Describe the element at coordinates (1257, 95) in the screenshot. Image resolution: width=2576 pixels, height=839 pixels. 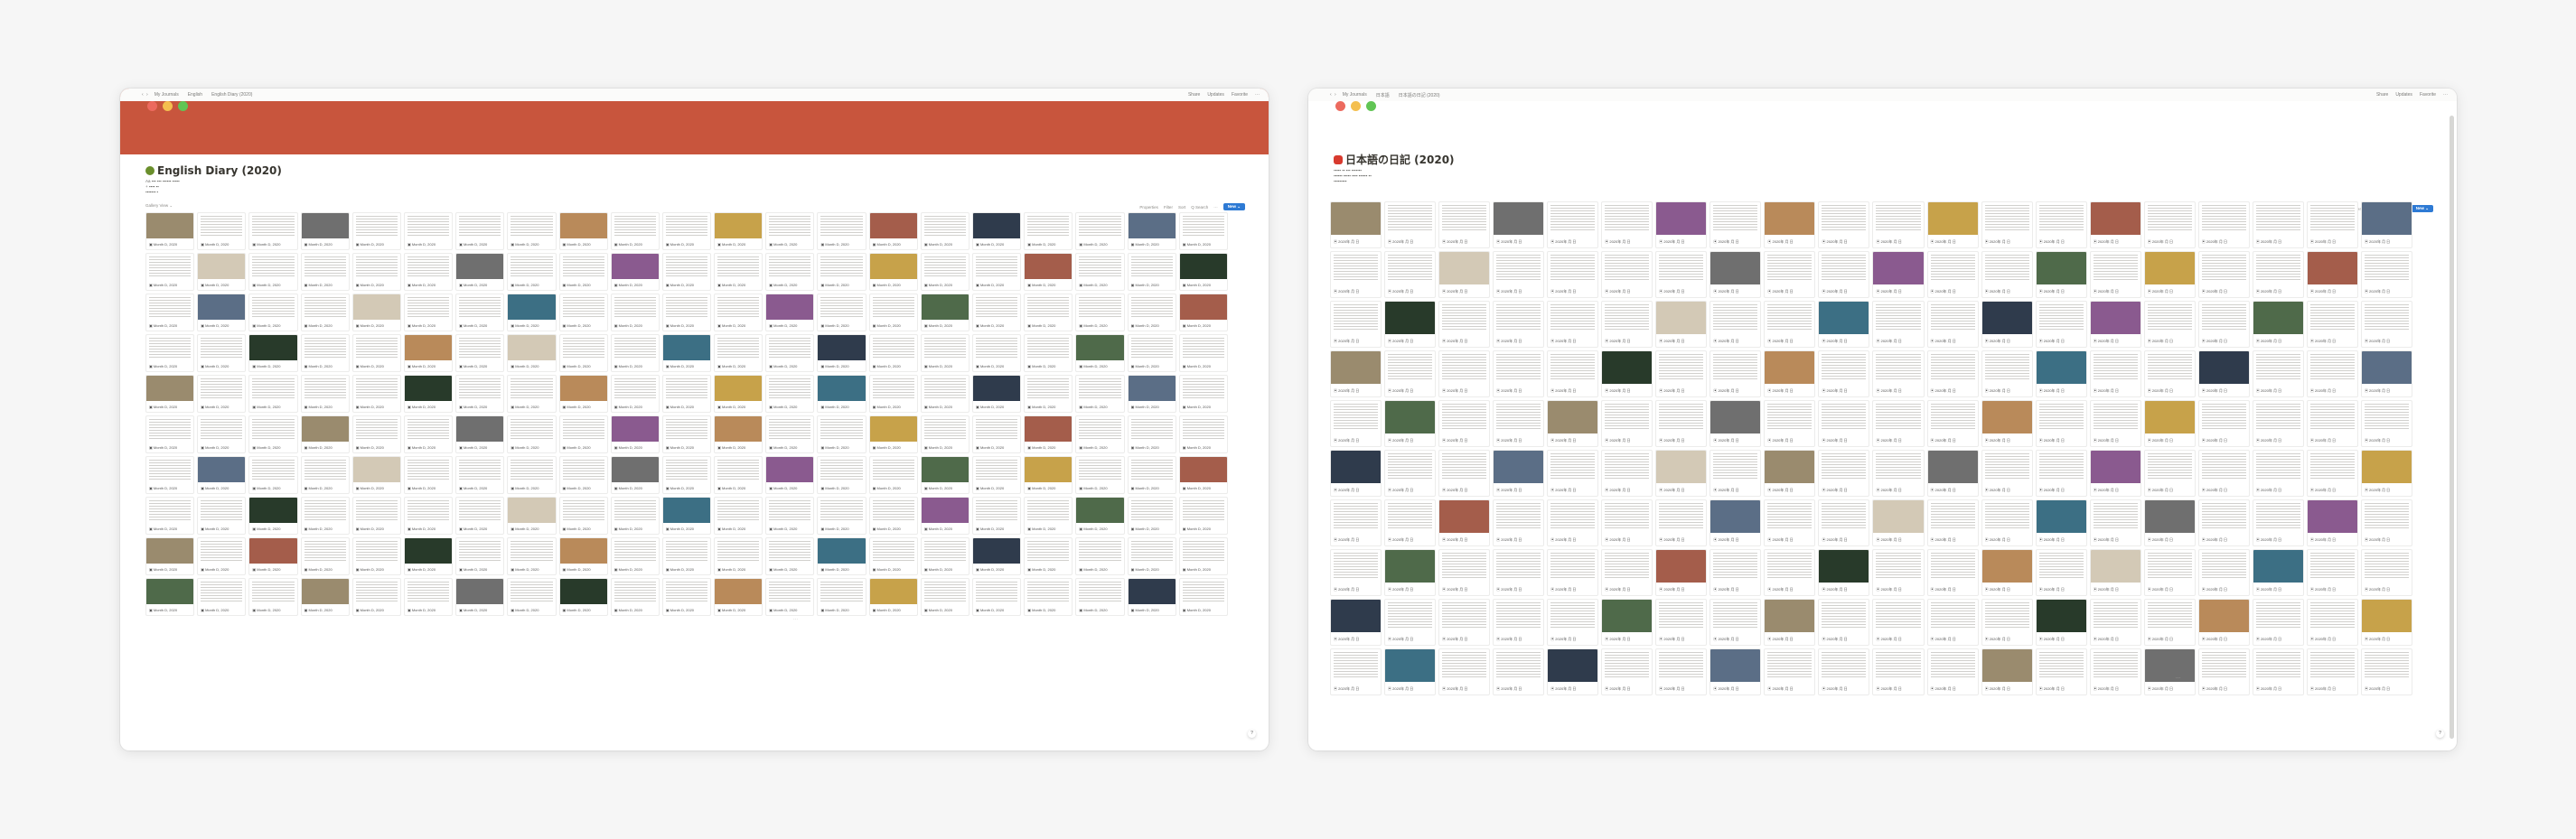
I see `more-options-button: ···` at that location.